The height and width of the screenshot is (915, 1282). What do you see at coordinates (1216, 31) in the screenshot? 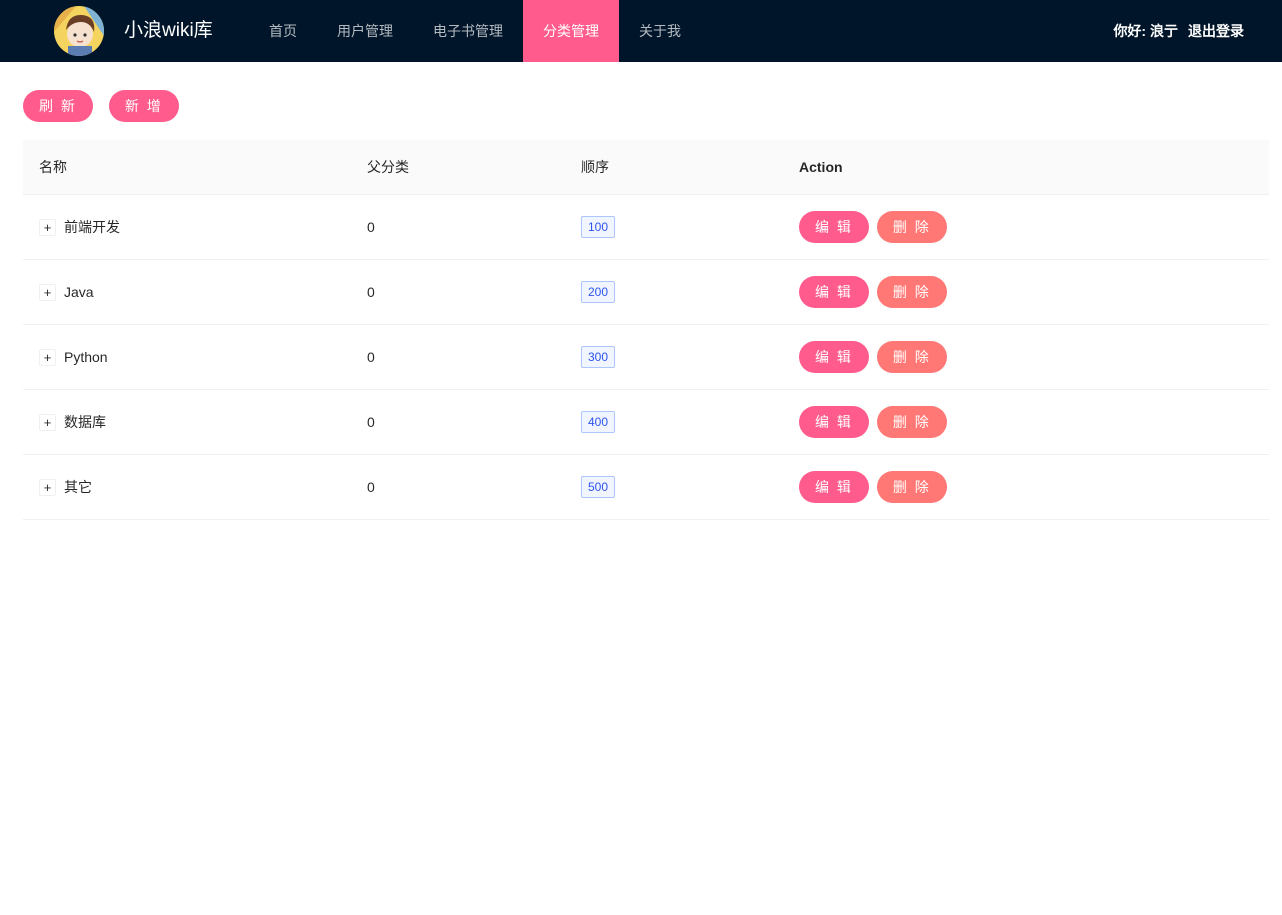
I see `logout-link: 退出登录` at bounding box center [1216, 31].